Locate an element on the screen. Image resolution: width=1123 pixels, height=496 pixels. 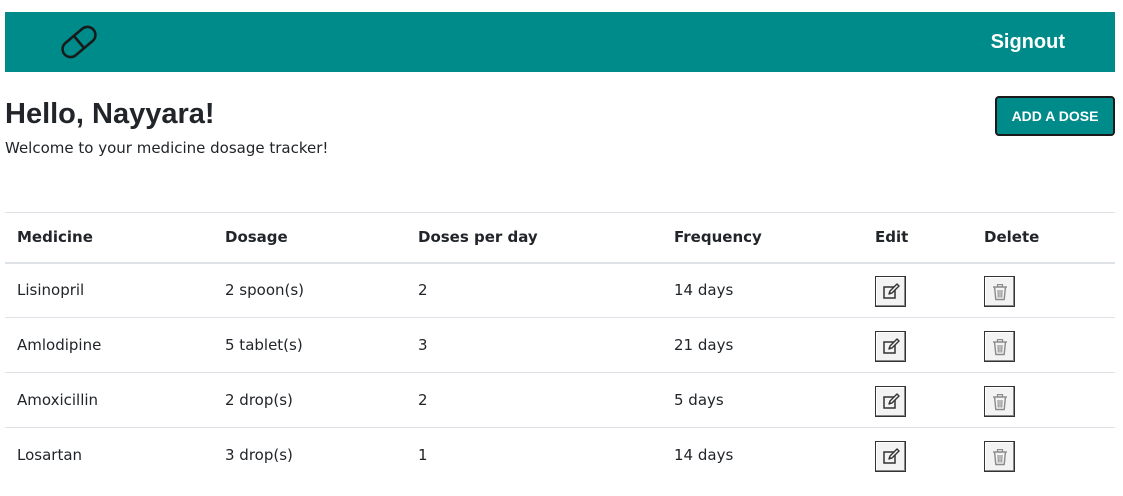
cell-doses-per-day: 1 is located at coordinates (423, 455).